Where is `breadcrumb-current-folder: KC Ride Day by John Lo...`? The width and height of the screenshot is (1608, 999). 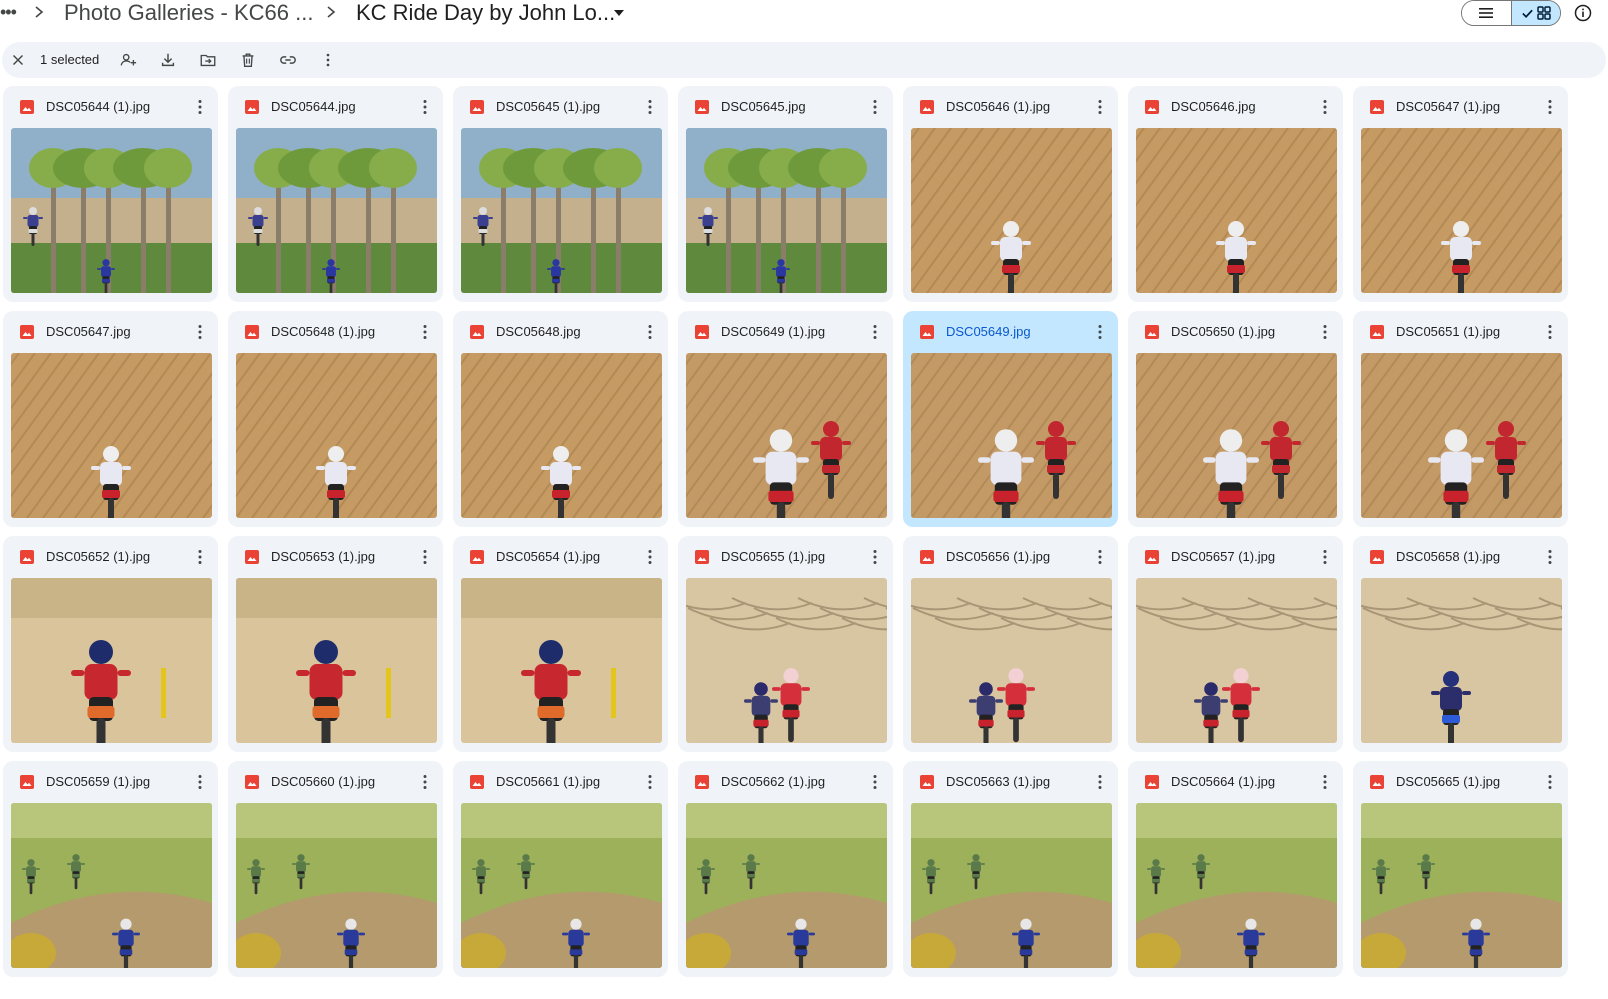 breadcrumb-current-folder: KC Ride Day by John Lo... is located at coordinates (485, 13).